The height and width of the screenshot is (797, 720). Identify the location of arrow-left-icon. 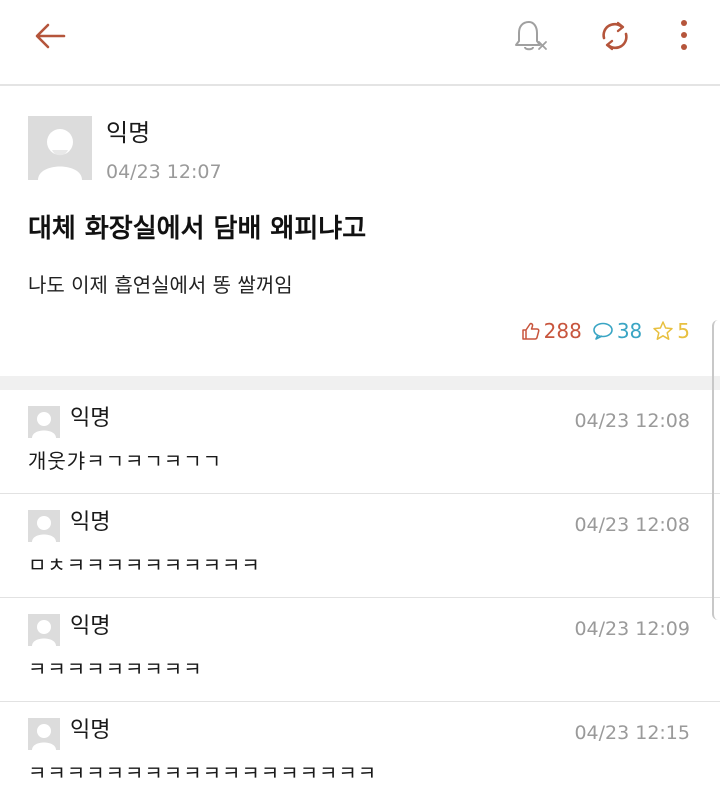
(50, 36).